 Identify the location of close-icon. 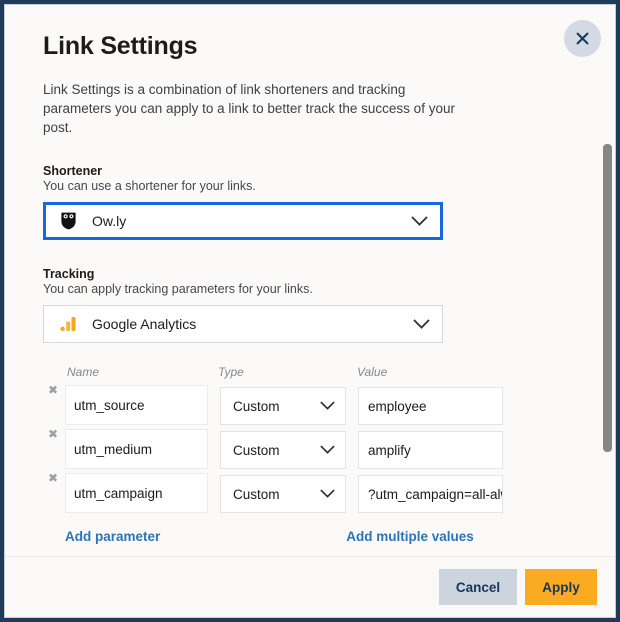
(582, 38).